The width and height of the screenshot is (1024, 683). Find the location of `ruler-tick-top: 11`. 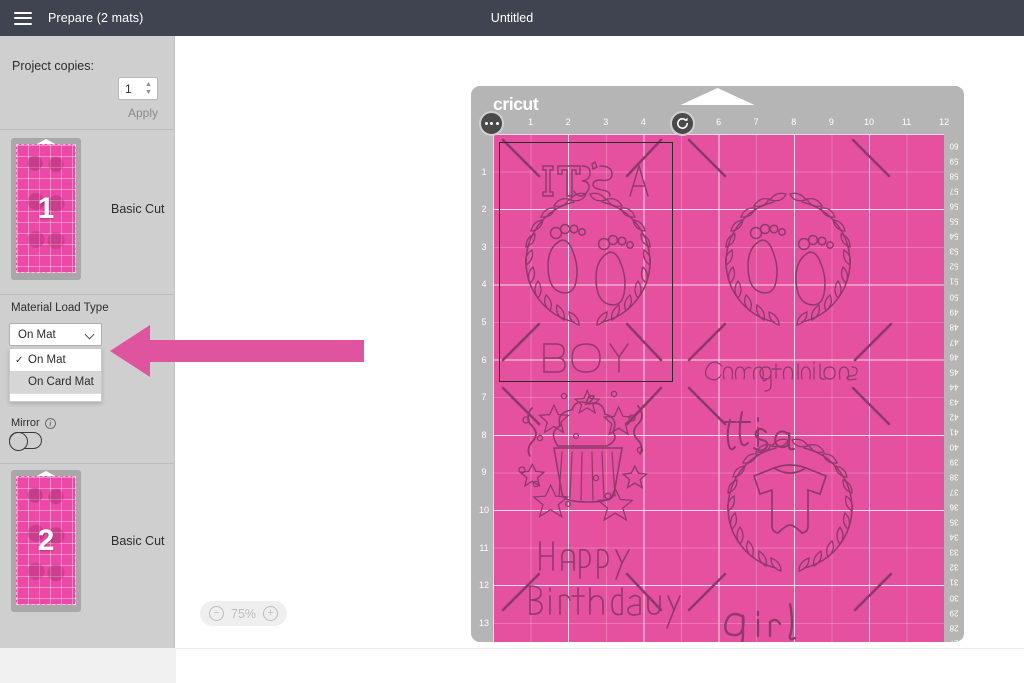

ruler-tick-top: 11 is located at coordinates (906, 122).